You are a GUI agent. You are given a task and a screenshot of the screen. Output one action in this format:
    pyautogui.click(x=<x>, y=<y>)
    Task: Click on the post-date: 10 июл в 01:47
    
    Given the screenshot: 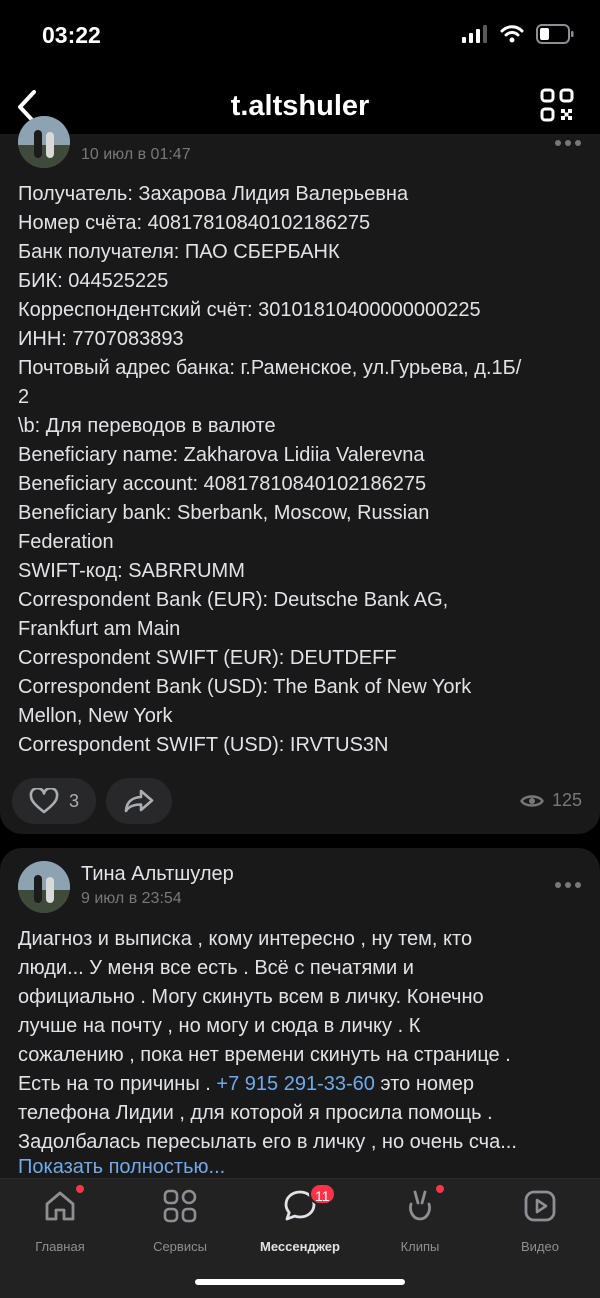 What is the action you would take?
    pyautogui.click(x=136, y=154)
    